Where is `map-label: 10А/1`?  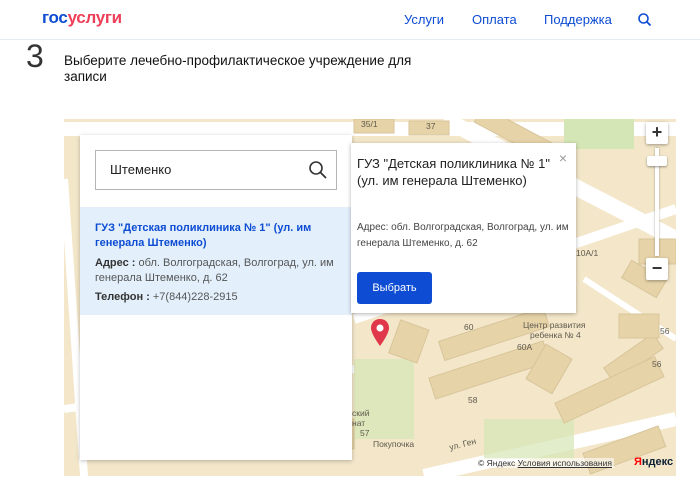
map-label: 10А/1 is located at coordinates (587, 253).